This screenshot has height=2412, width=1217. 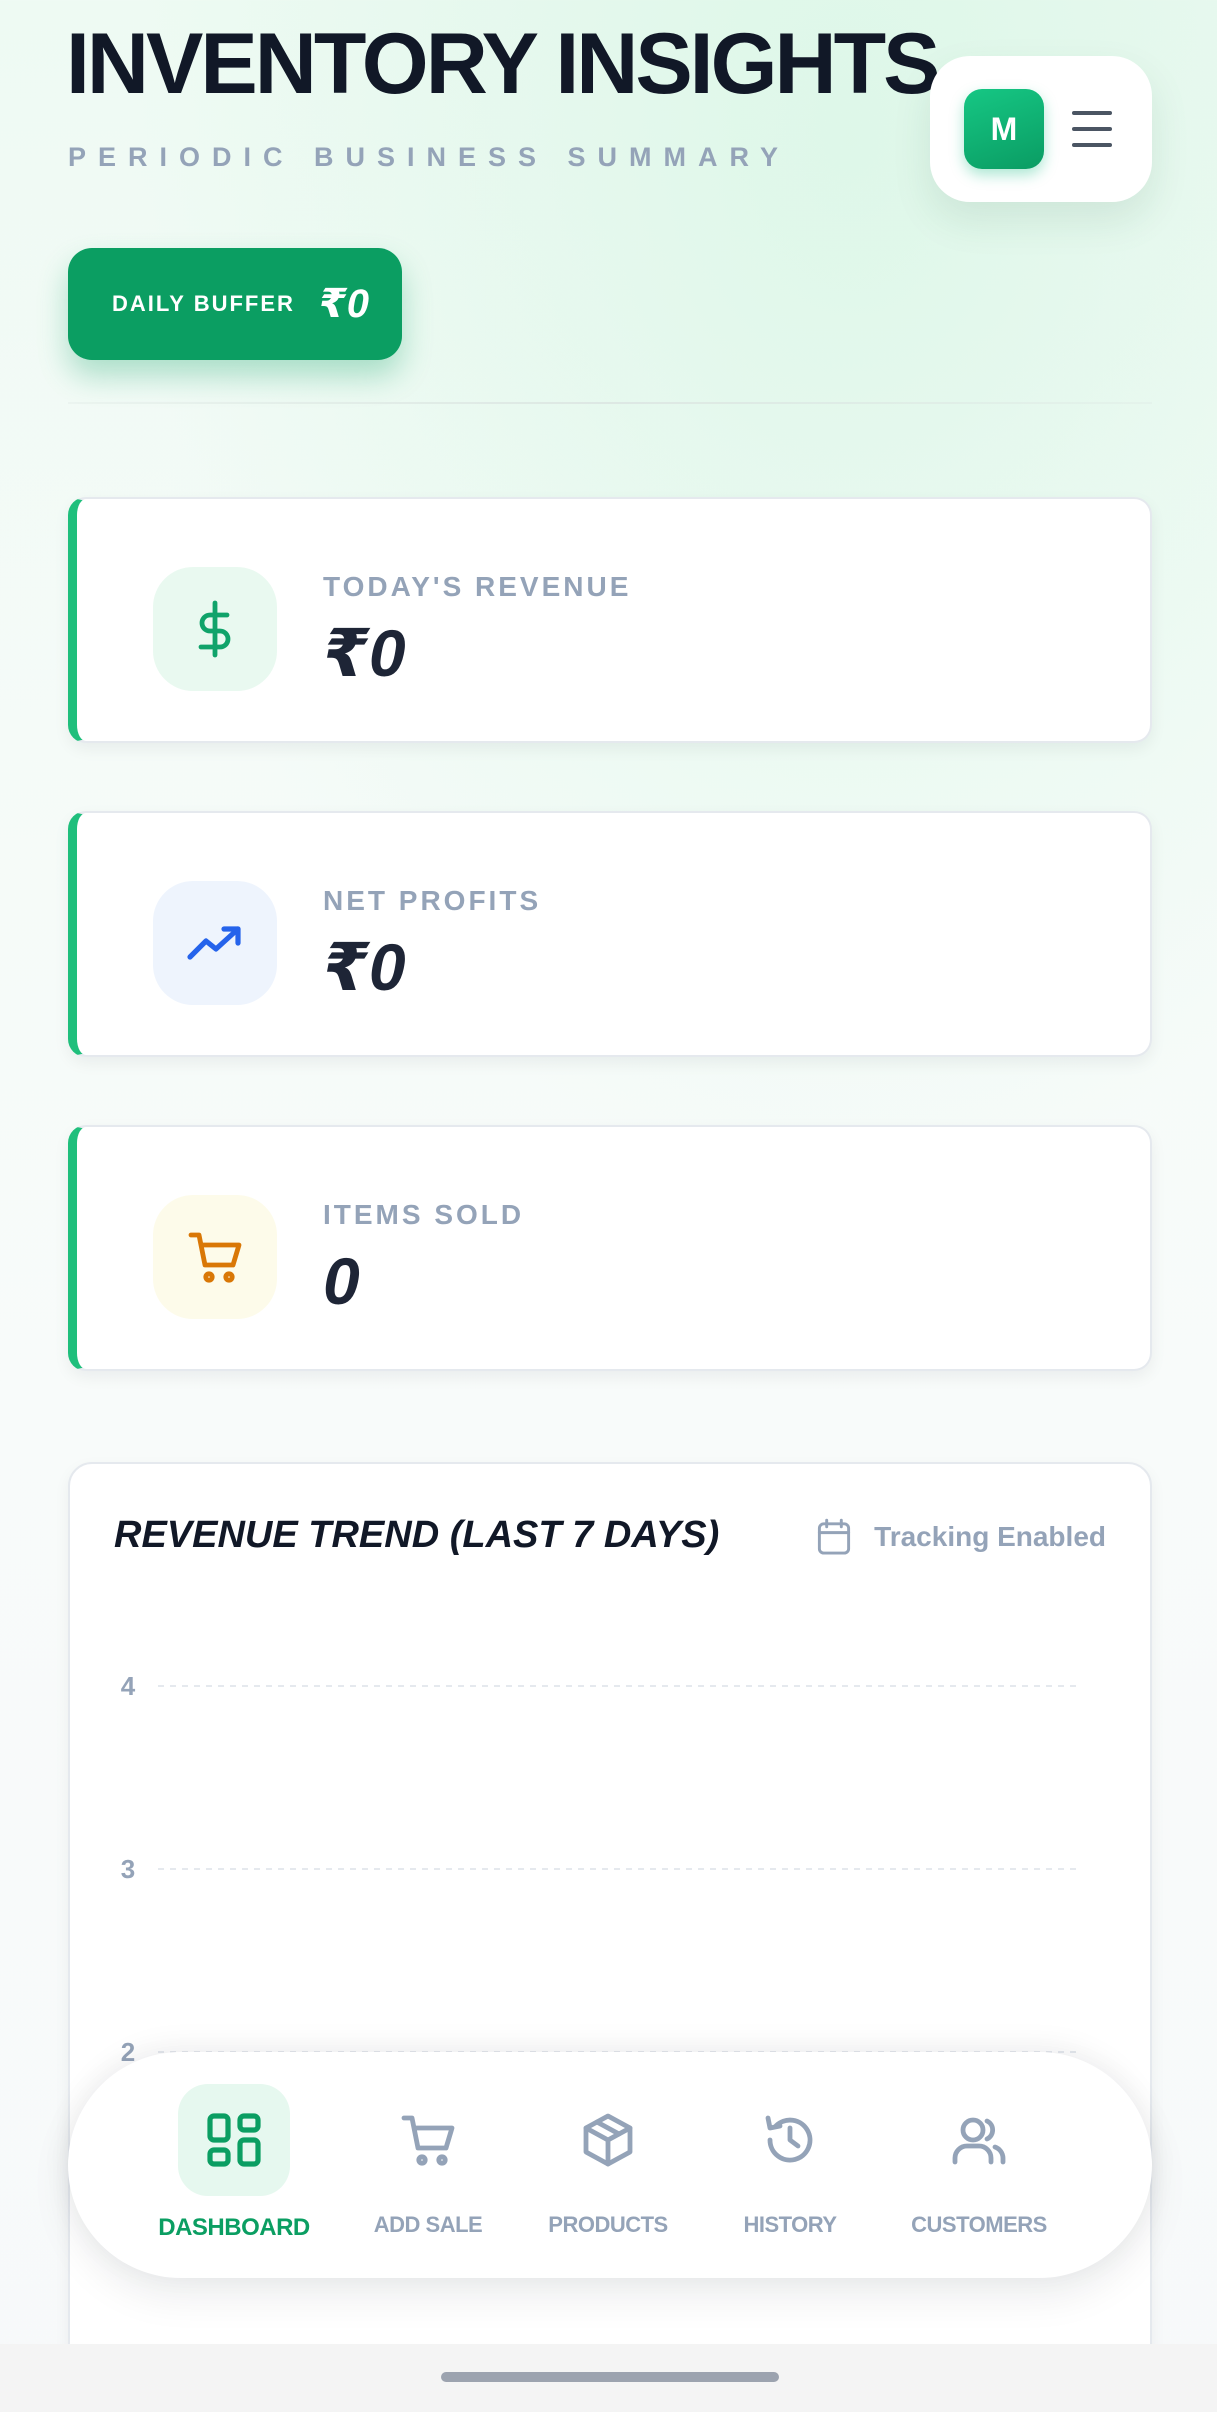 I want to click on stat-value: 0, so click(x=341, y=1281).